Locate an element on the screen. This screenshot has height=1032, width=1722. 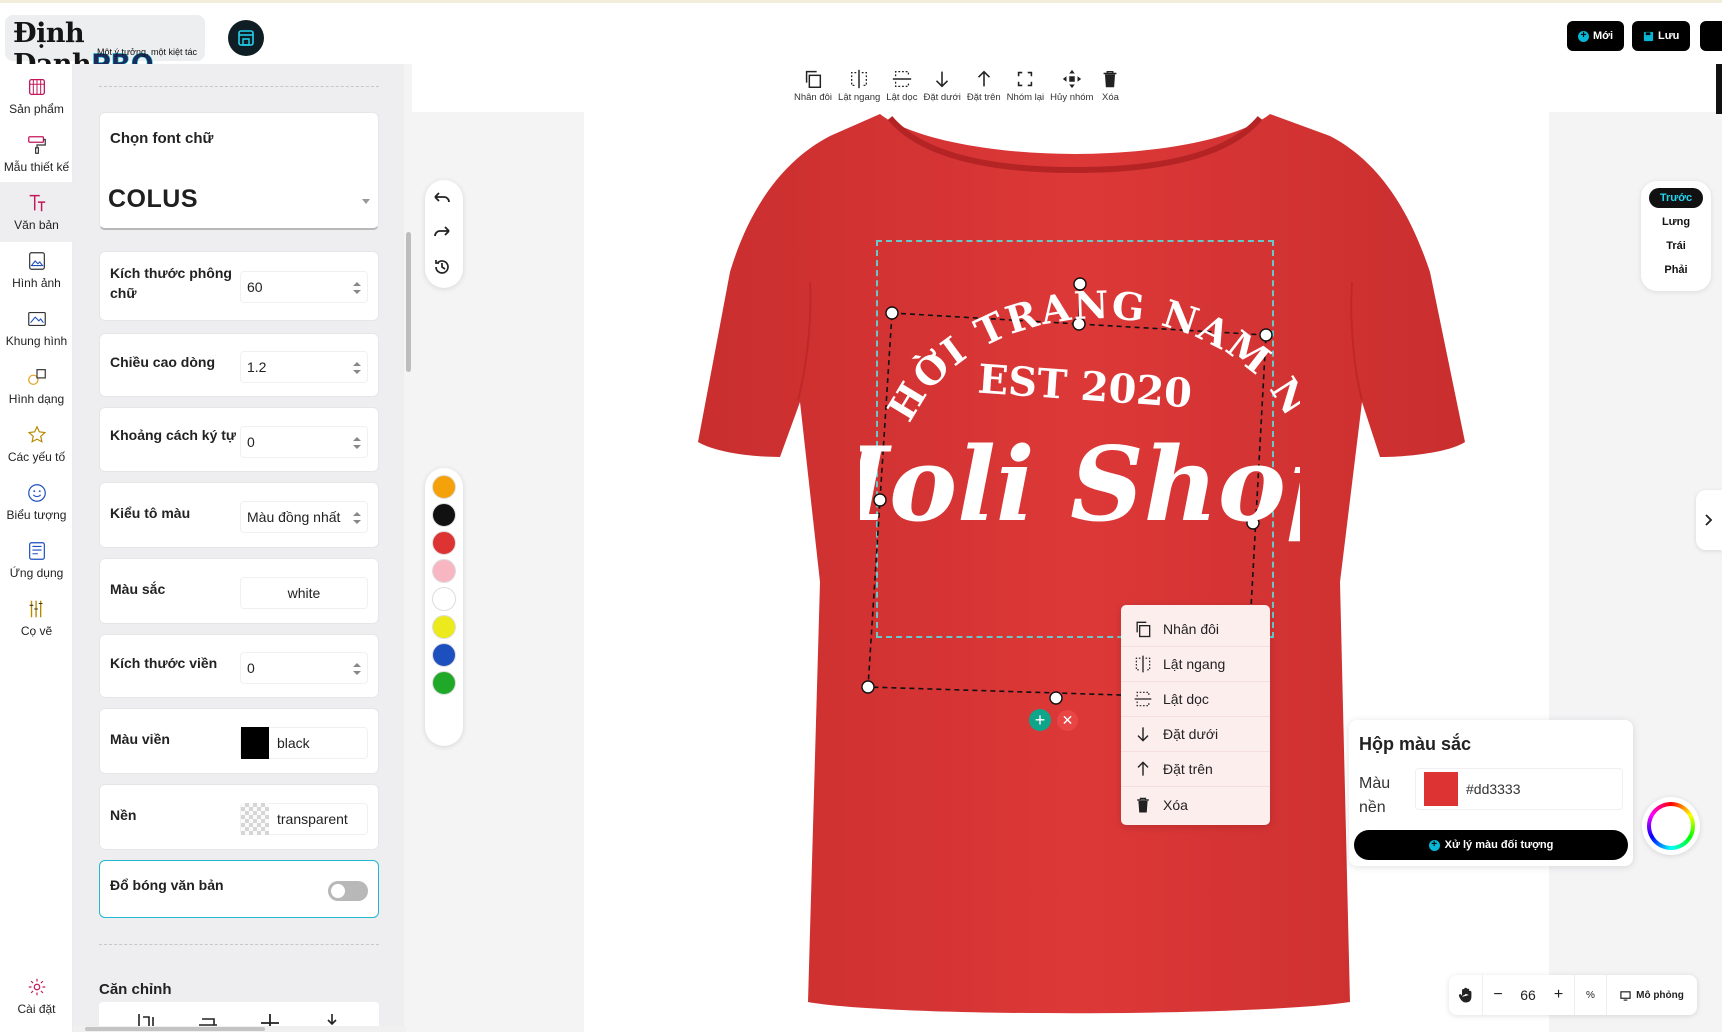
tab-front: Trước is located at coordinates (1676, 198).